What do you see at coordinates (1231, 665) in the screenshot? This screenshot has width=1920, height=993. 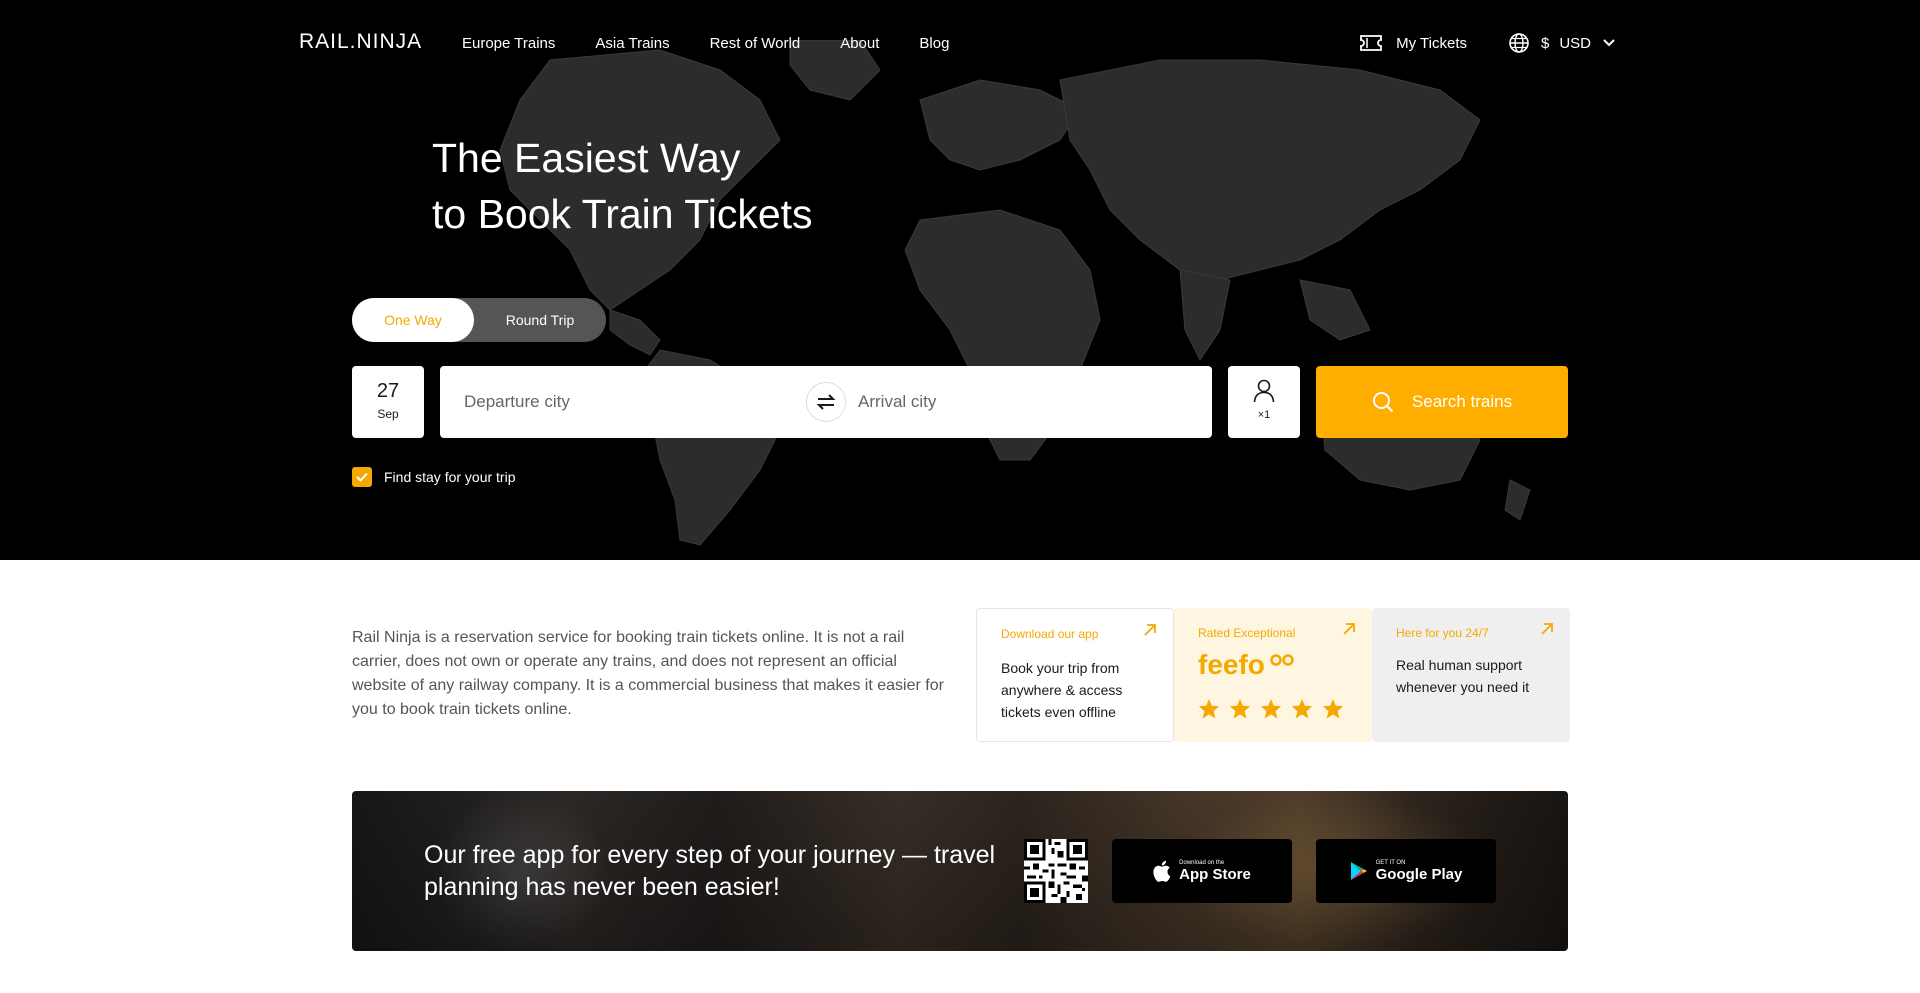 I see `svg-text: feefo` at bounding box center [1231, 665].